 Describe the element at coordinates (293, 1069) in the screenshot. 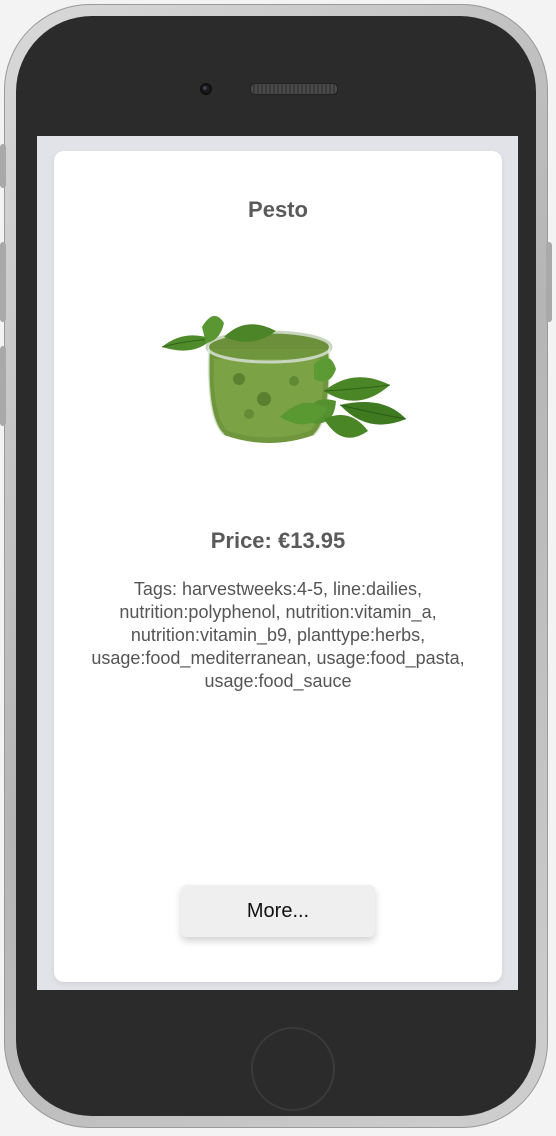

I see `home-button` at that location.